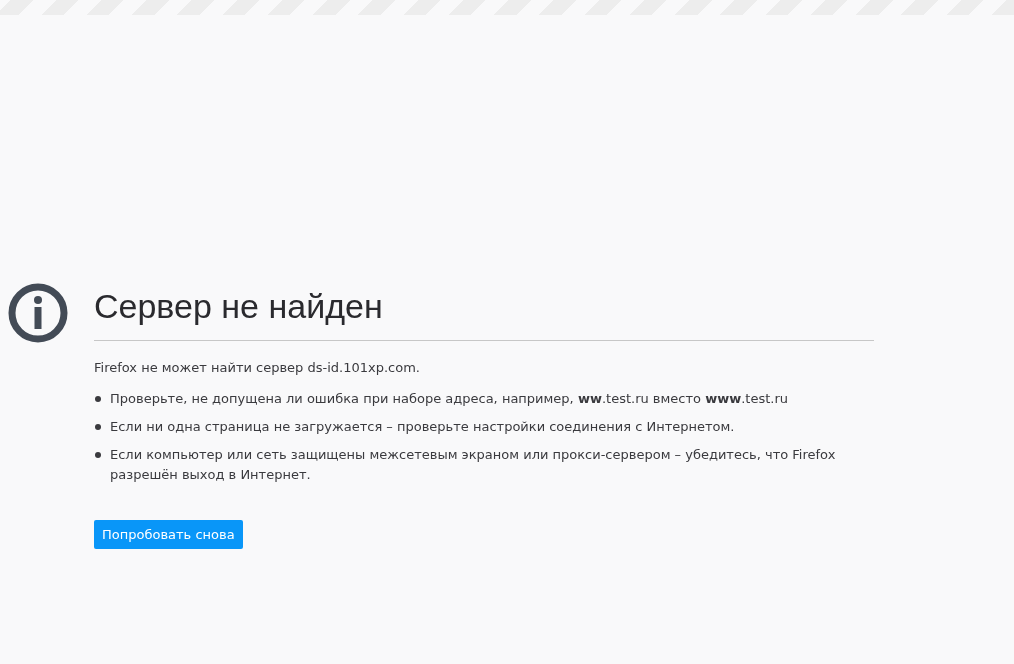 Image resolution: width=1014 pixels, height=664 pixels. I want to click on suggestion-text: Проверьте, не допущена ли ошибка при наборе адреса, например, ww.test.ru вместо www.test.ru, so click(449, 399).